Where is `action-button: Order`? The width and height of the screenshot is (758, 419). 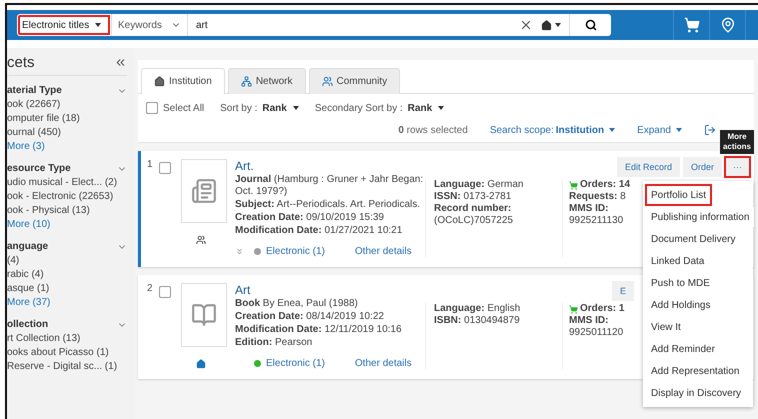
action-button: Order is located at coordinates (702, 167).